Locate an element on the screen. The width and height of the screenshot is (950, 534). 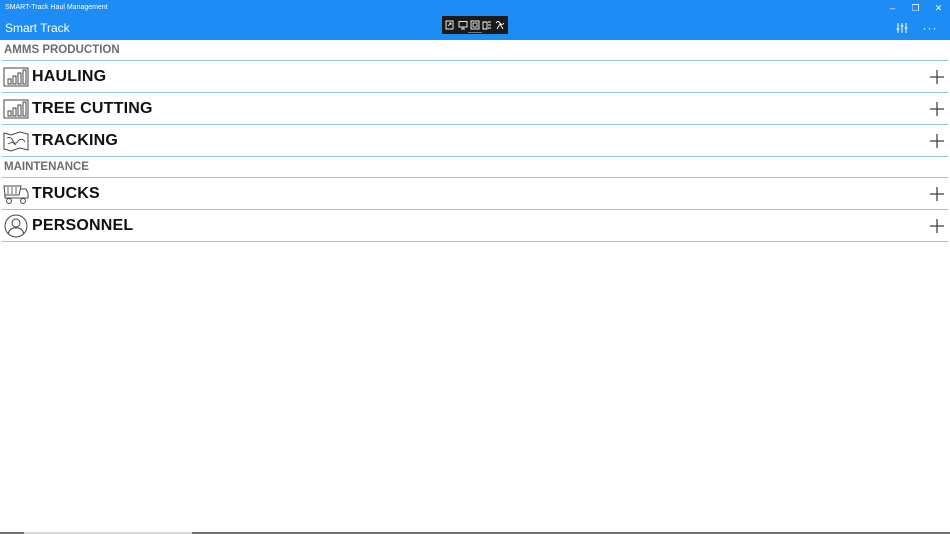
region-icon is located at coordinates (487, 25).